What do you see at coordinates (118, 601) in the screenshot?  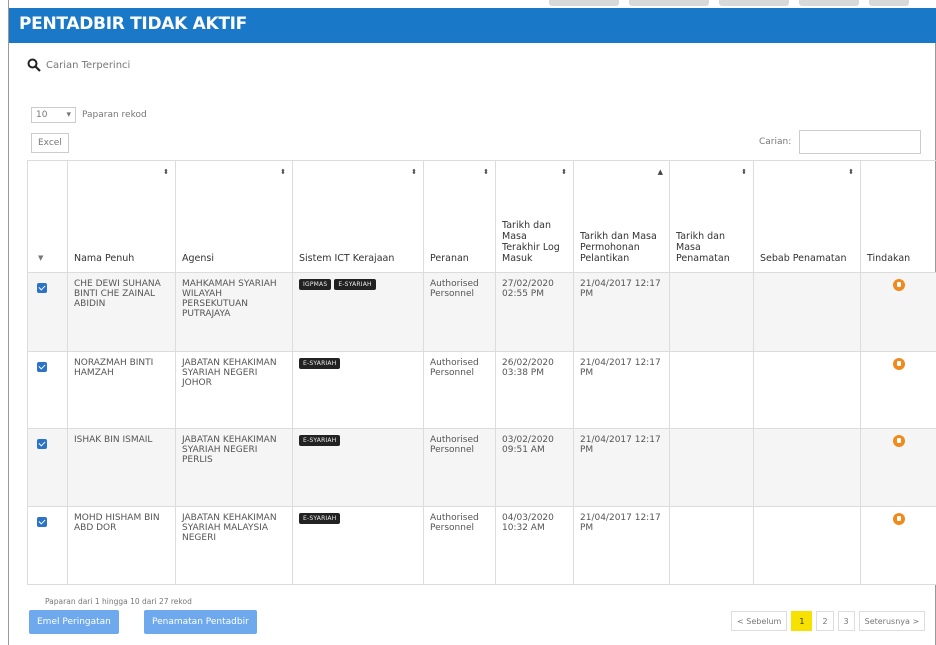 I see `table-info-text: Paparan dari 1 hingga 10 dari 27 rekod` at bounding box center [118, 601].